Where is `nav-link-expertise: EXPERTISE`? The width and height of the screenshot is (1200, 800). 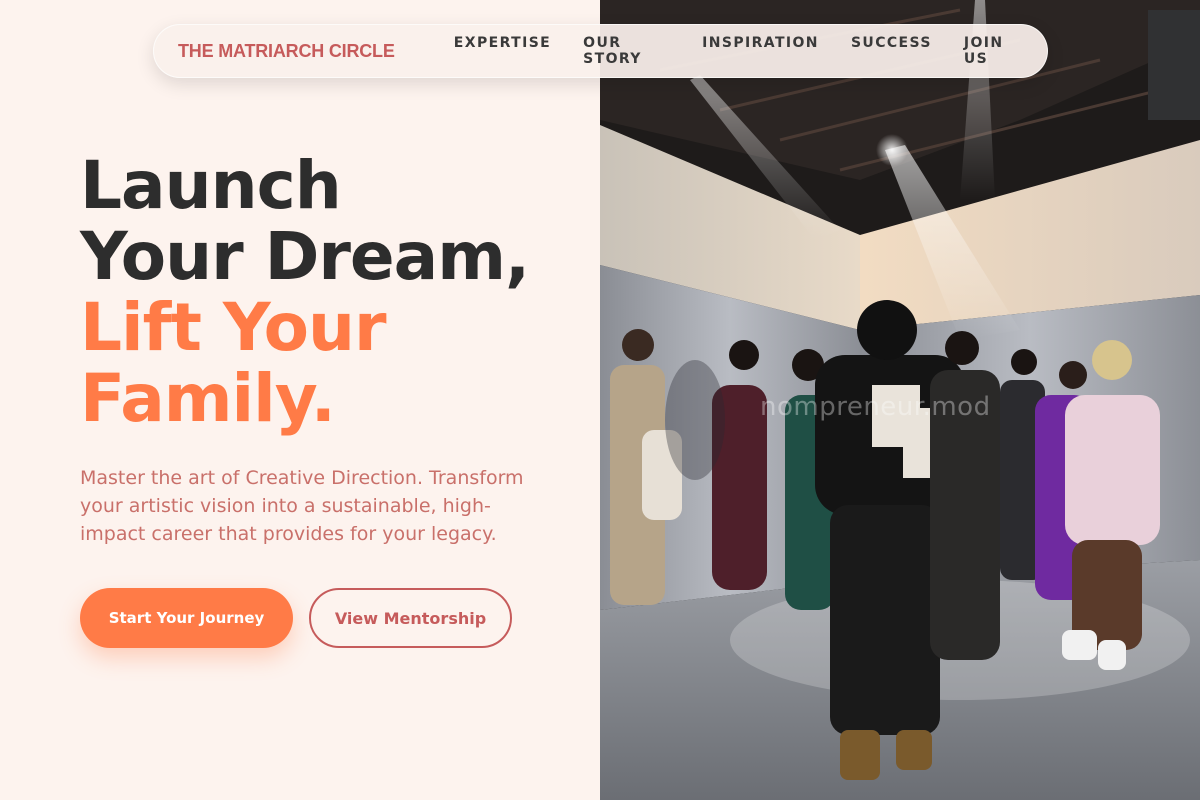
nav-link-expertise: EXPERTISE is located at coordinates (502, 51).